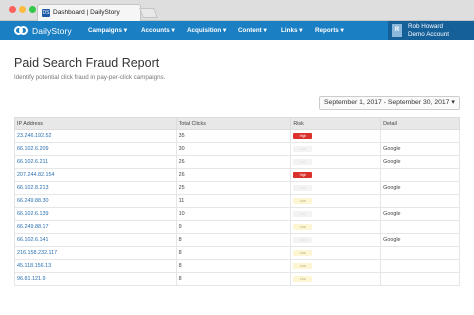 The width and height of the screenshot is (474, 315). I want to click on new-tab-button, so click(148, 13).